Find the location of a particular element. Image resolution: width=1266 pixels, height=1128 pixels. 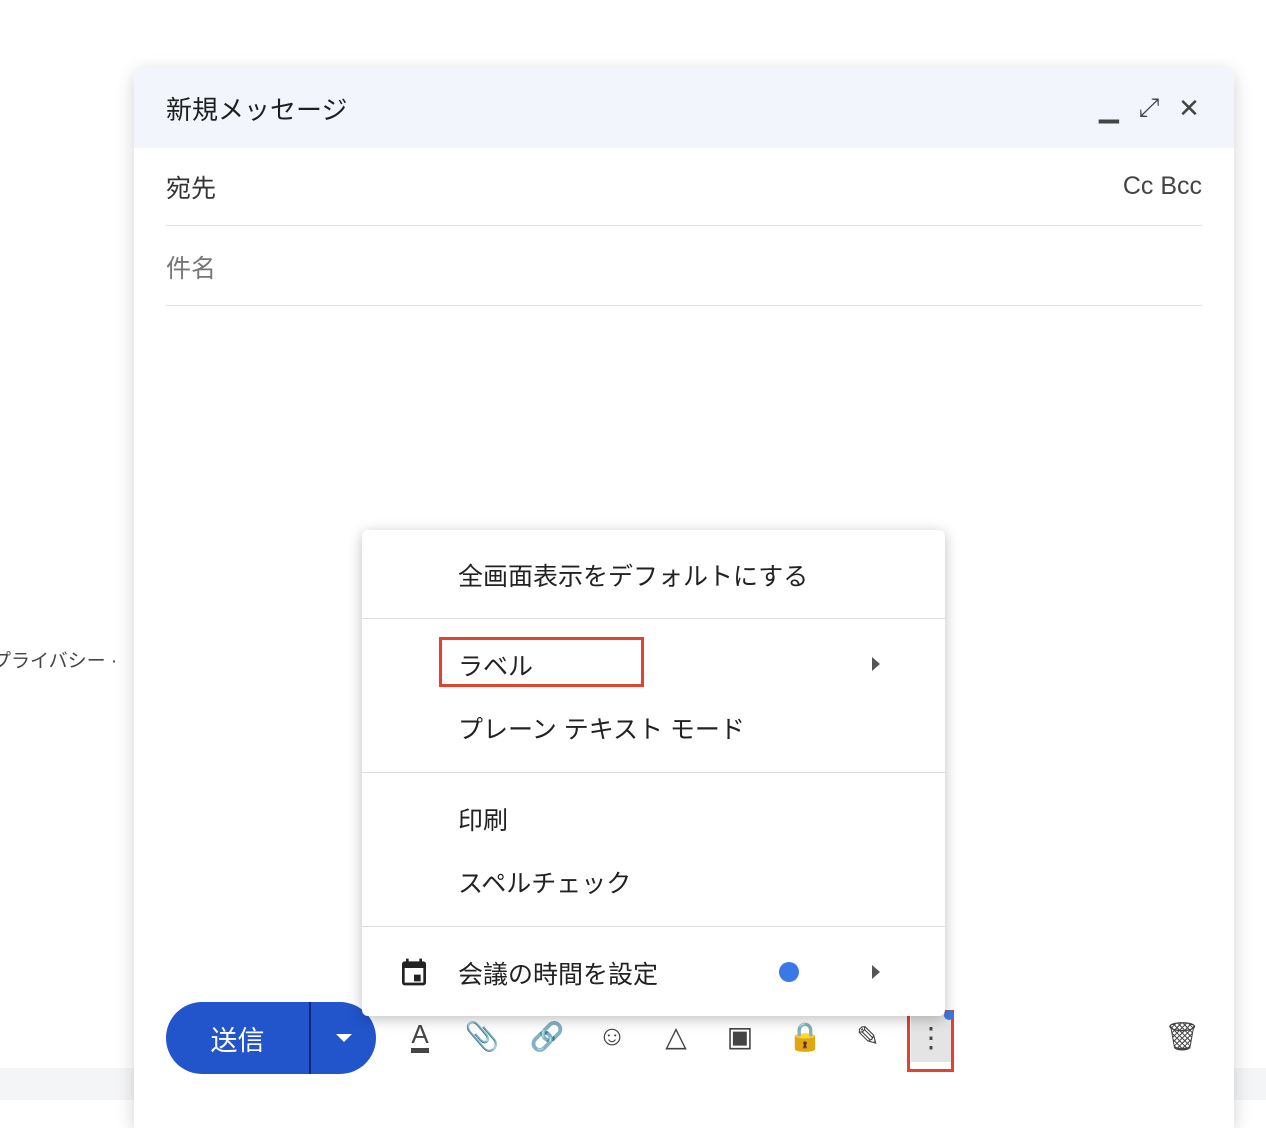

notification-dot is located at coordinates (949, 1015).